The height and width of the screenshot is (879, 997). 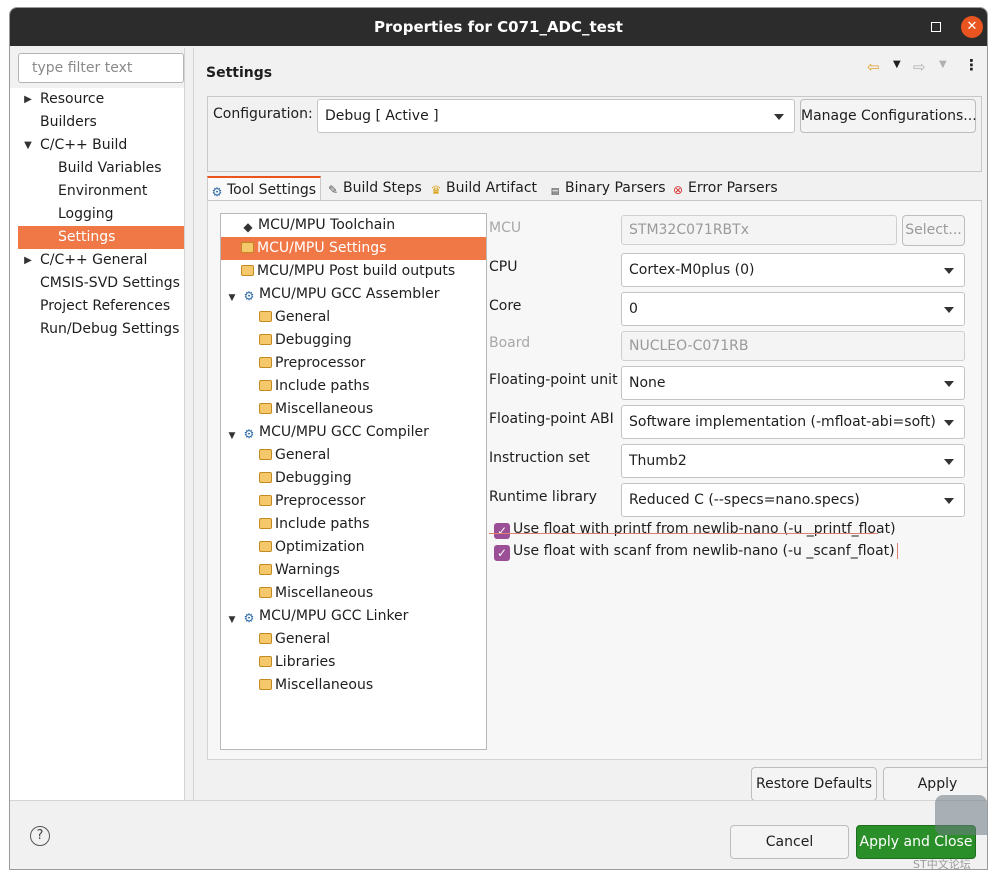 What do you see at coordinates (678, 190) in the screenshot?
I see `error-icon: ⊗` at bounding box center [678, 190].